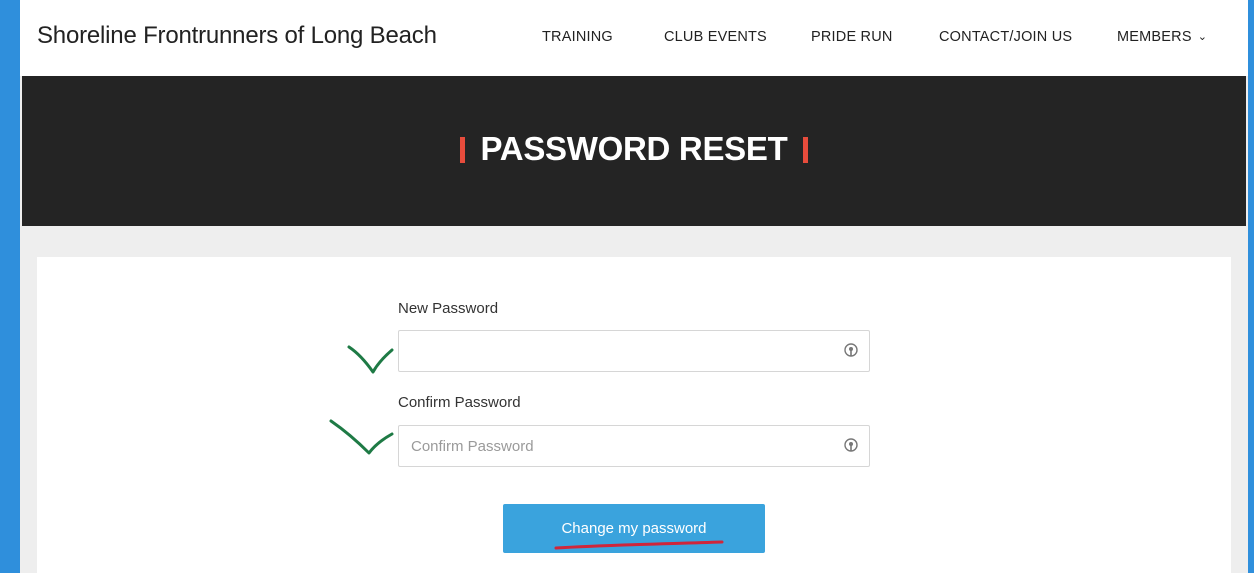  Describe the element at coordinates (634, 528) in the screenshot. I see `change-password-button: Change my password` at that location.